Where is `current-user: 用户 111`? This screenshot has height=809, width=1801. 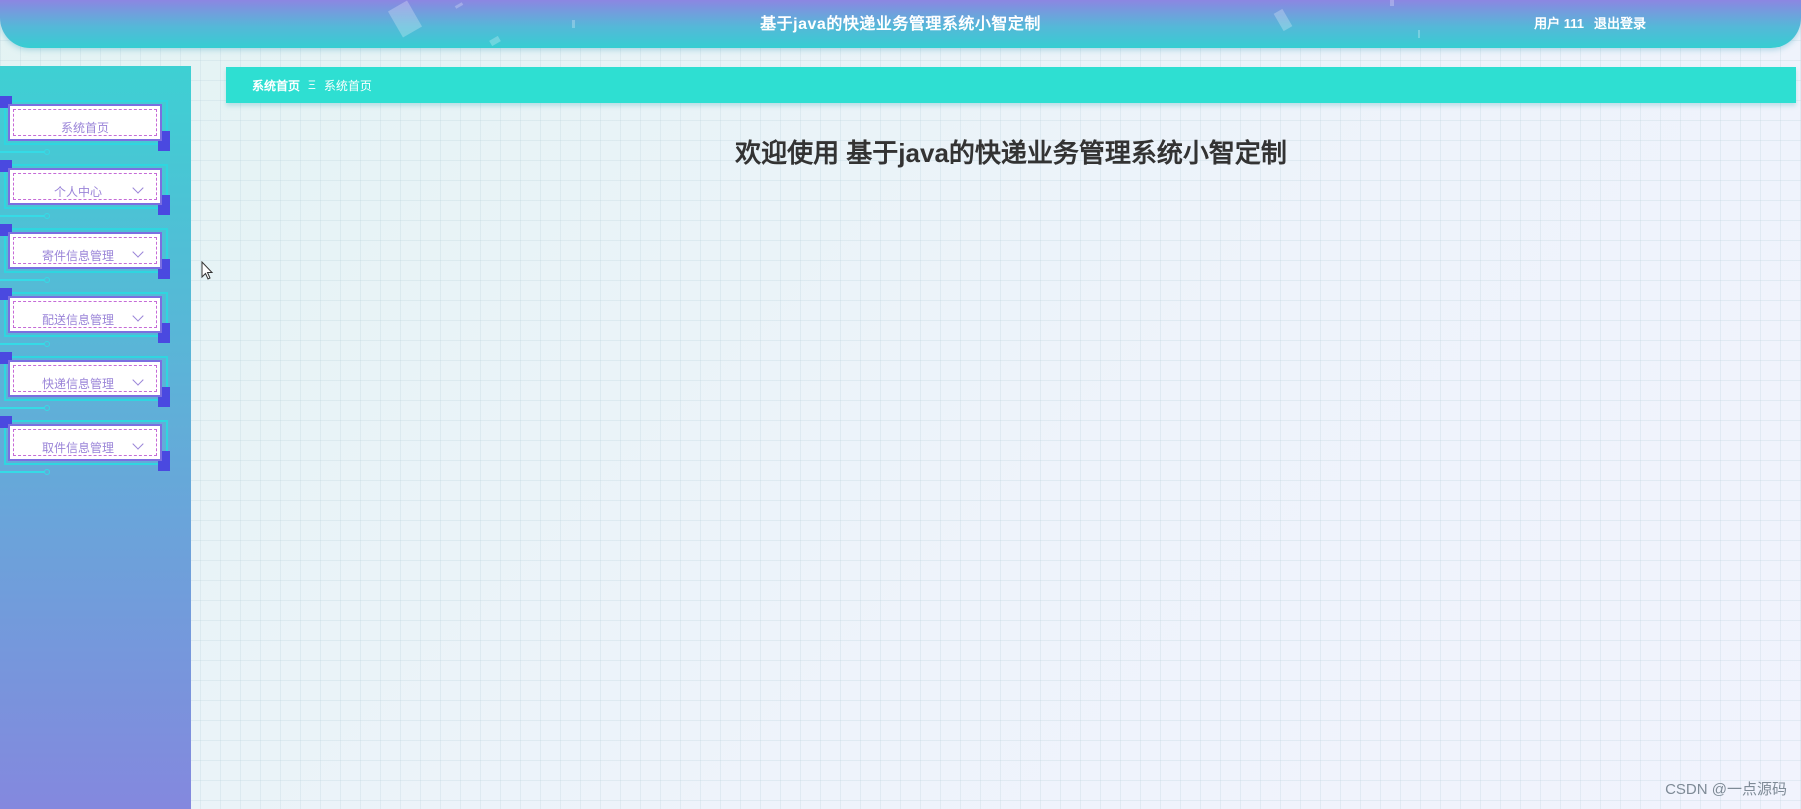 current-user: 用户 111 is located at coordinates (1559, 23).